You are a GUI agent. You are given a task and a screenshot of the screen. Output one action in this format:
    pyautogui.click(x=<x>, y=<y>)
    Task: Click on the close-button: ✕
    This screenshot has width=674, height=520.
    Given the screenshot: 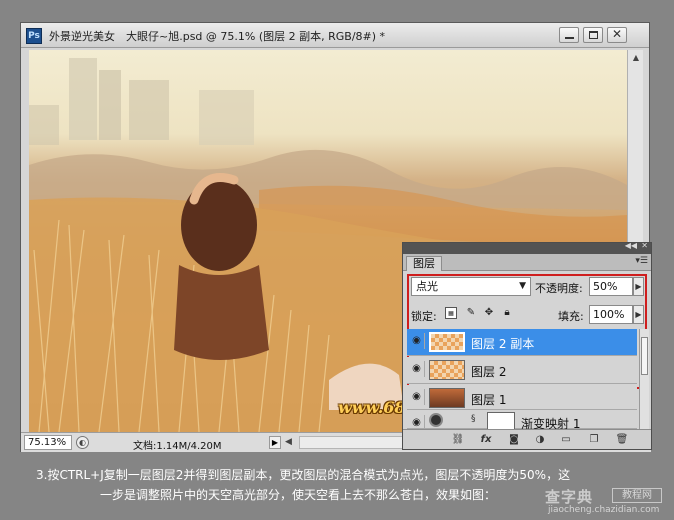 What is the action you would take?
    pyautogui.click(x=617, y=35)
    